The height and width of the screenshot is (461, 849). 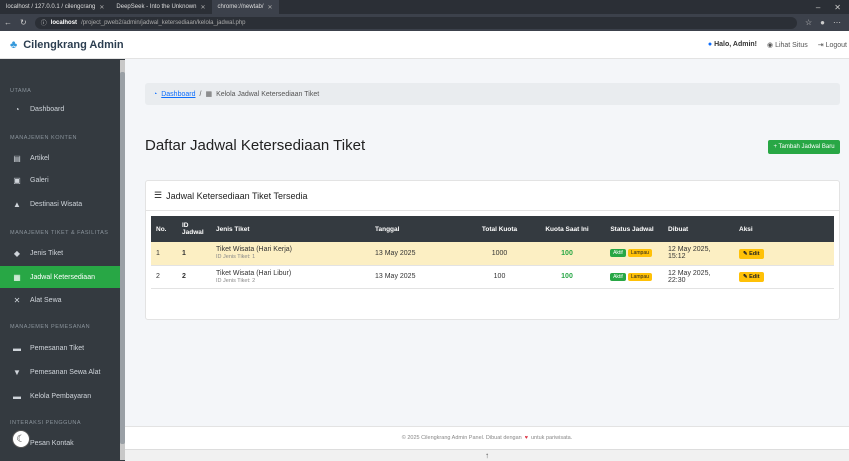 What do you see at coordinates (60, 204) in the screenshot?
I see `sidebar-item-destinasi: ▲ Destinasi Wisata` at bounding box center [60, 204].